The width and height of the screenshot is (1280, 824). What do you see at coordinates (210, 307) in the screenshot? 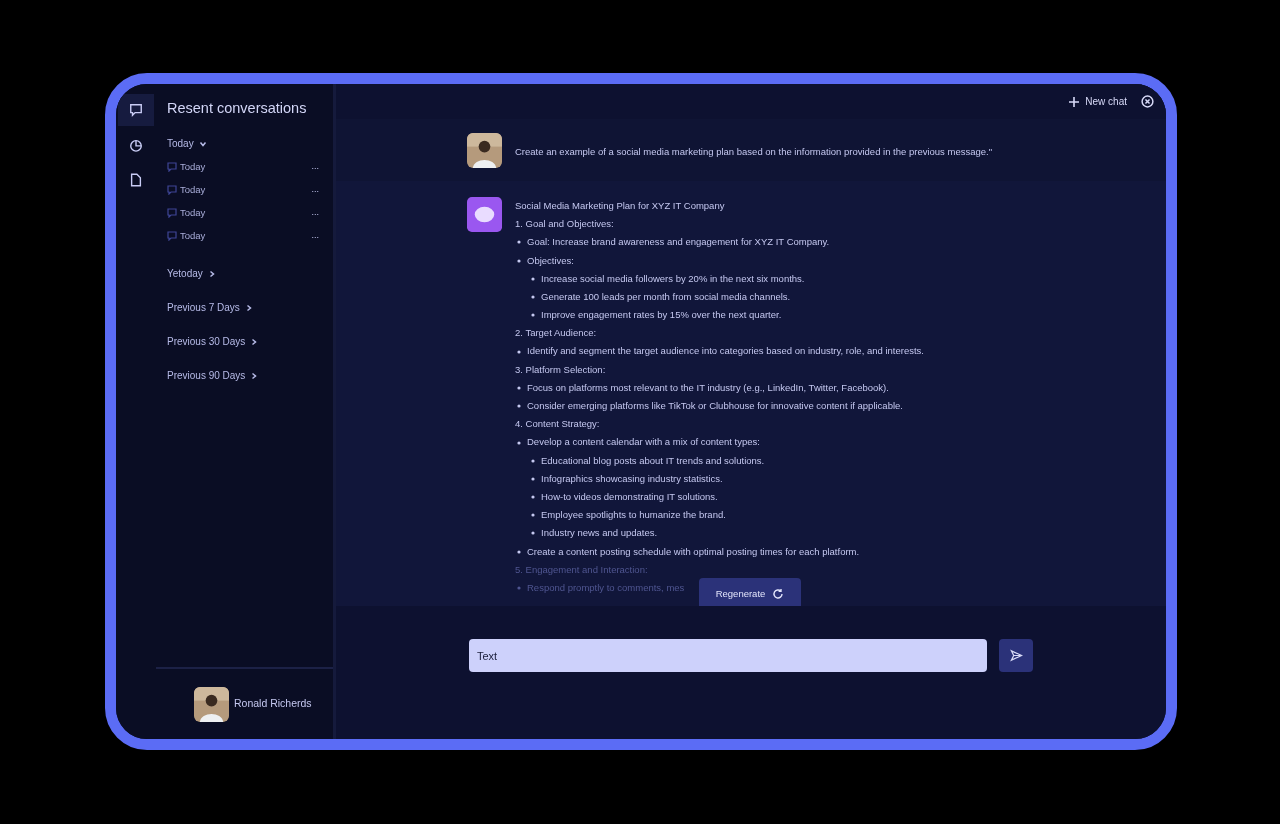
I see `group-toggle: Previous 7 Days` at bounding box center [210, 307].